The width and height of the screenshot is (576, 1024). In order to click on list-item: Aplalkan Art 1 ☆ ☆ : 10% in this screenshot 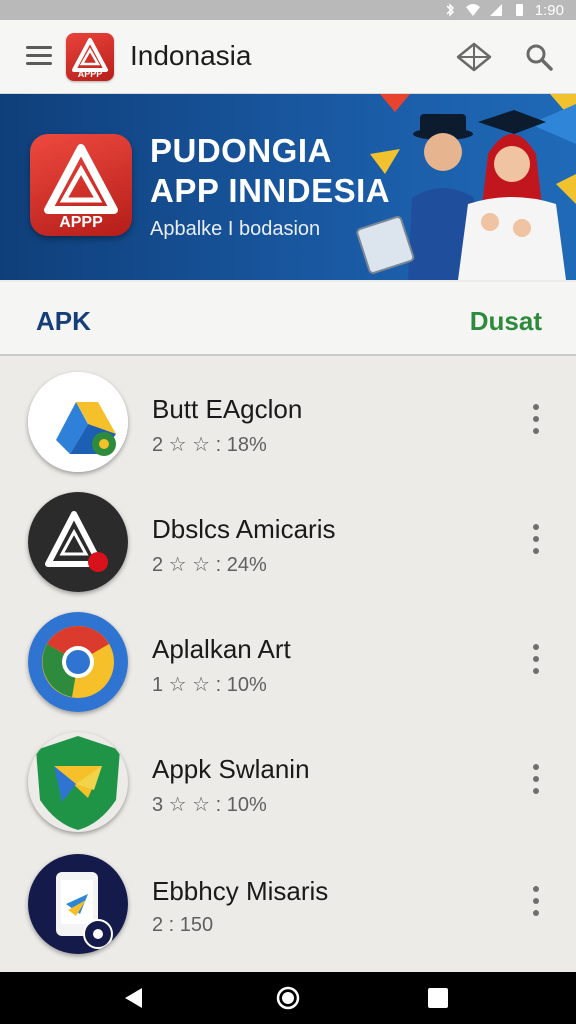, I will do `click(288, 660)`.